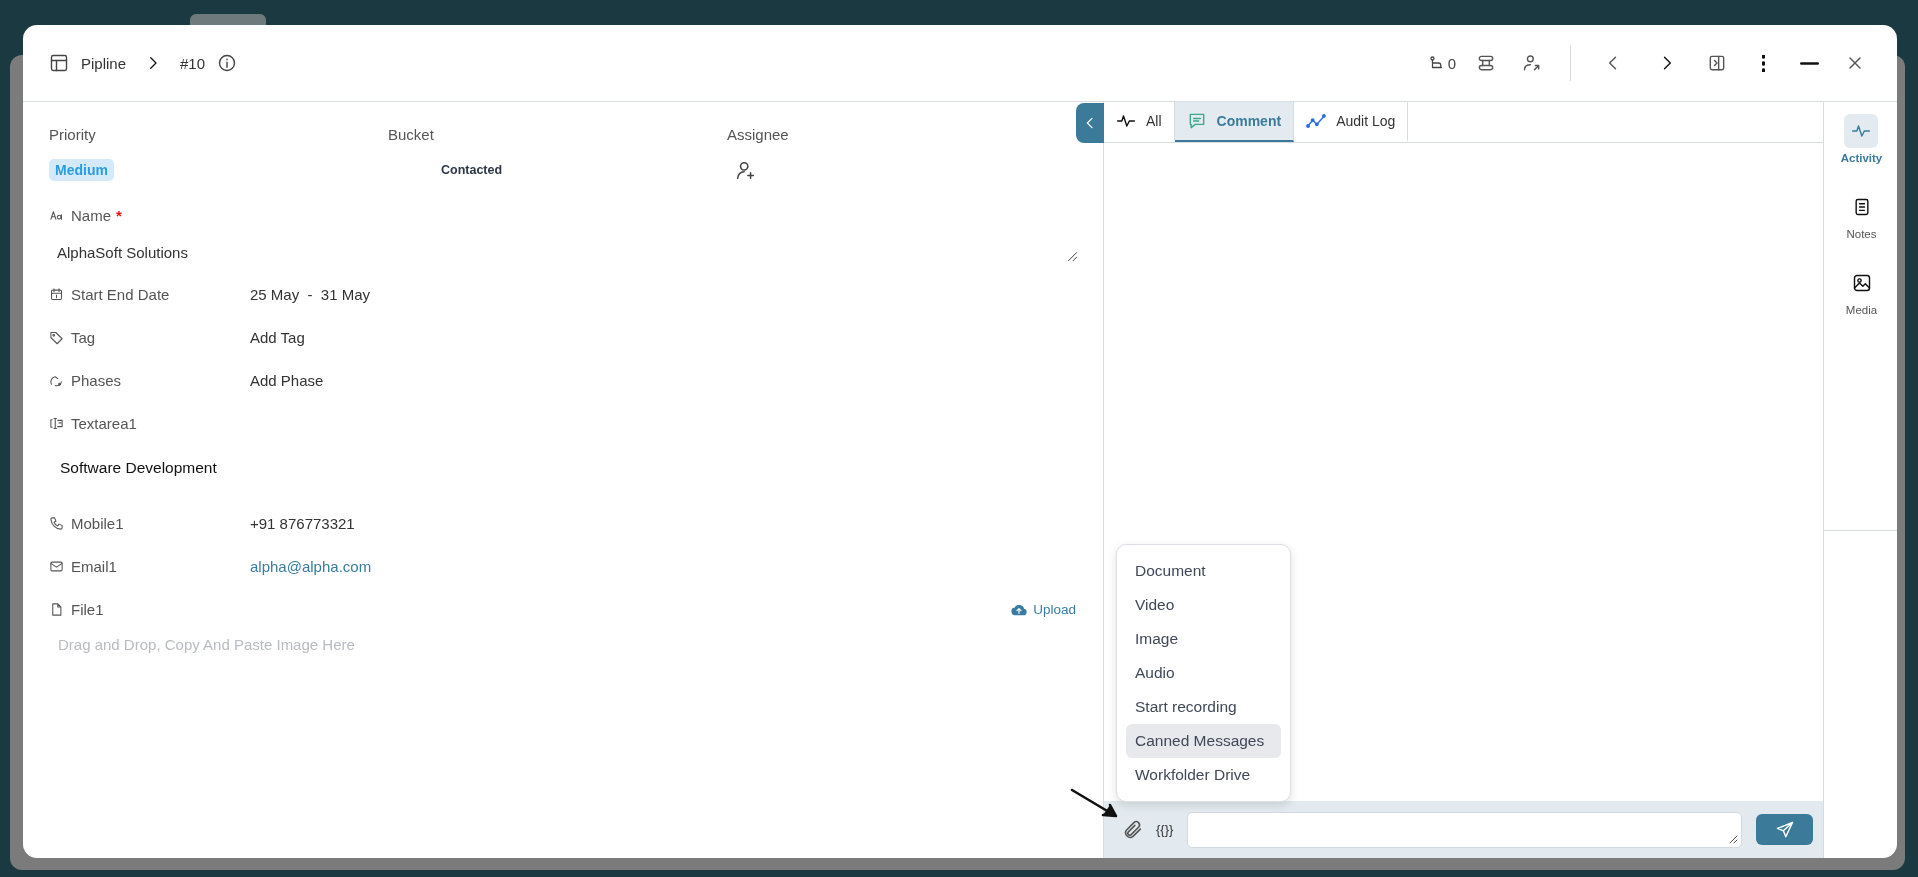  Describe the element at coordinates (1133, 829) in the screenshot. I see `paperclip-icon` at that location.